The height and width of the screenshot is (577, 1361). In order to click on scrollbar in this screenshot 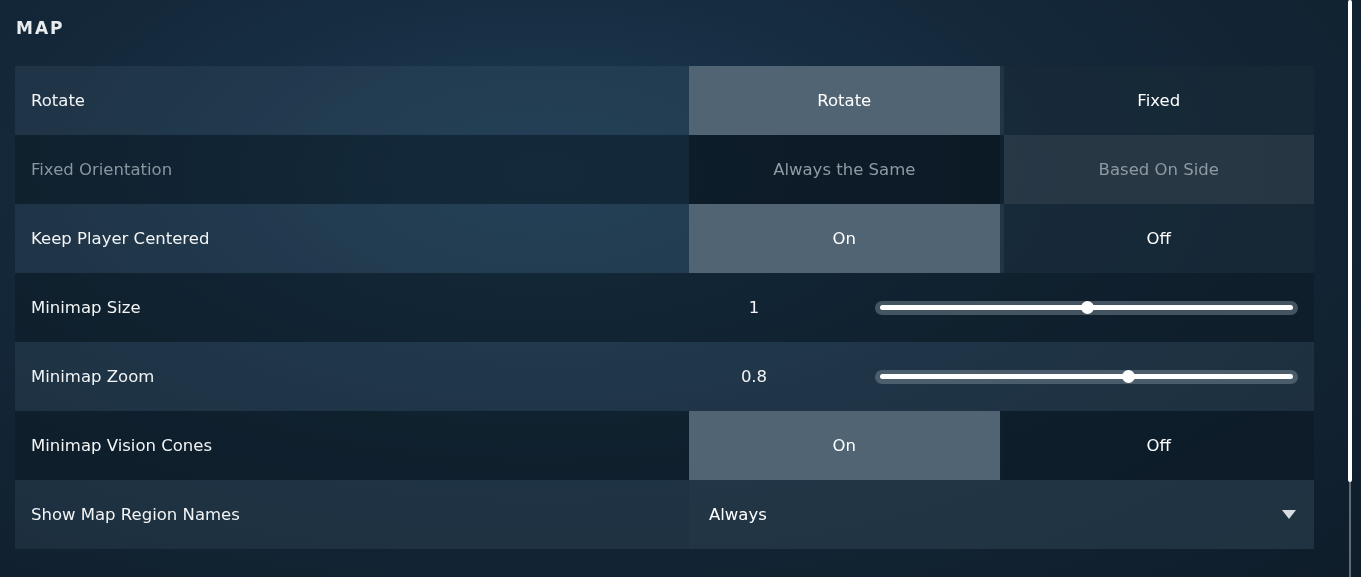, I will do `click(1349, 288)`.